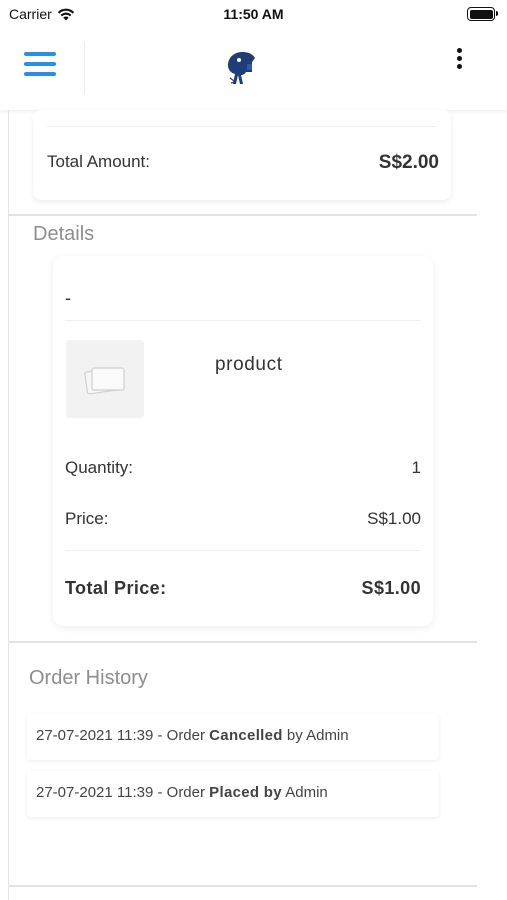 This screenshot has width=507, height=900. What do you see at coordinates (394, 518) in the screenshot?
I see `price-value: S$1.00` at bounding box center [394, 518].